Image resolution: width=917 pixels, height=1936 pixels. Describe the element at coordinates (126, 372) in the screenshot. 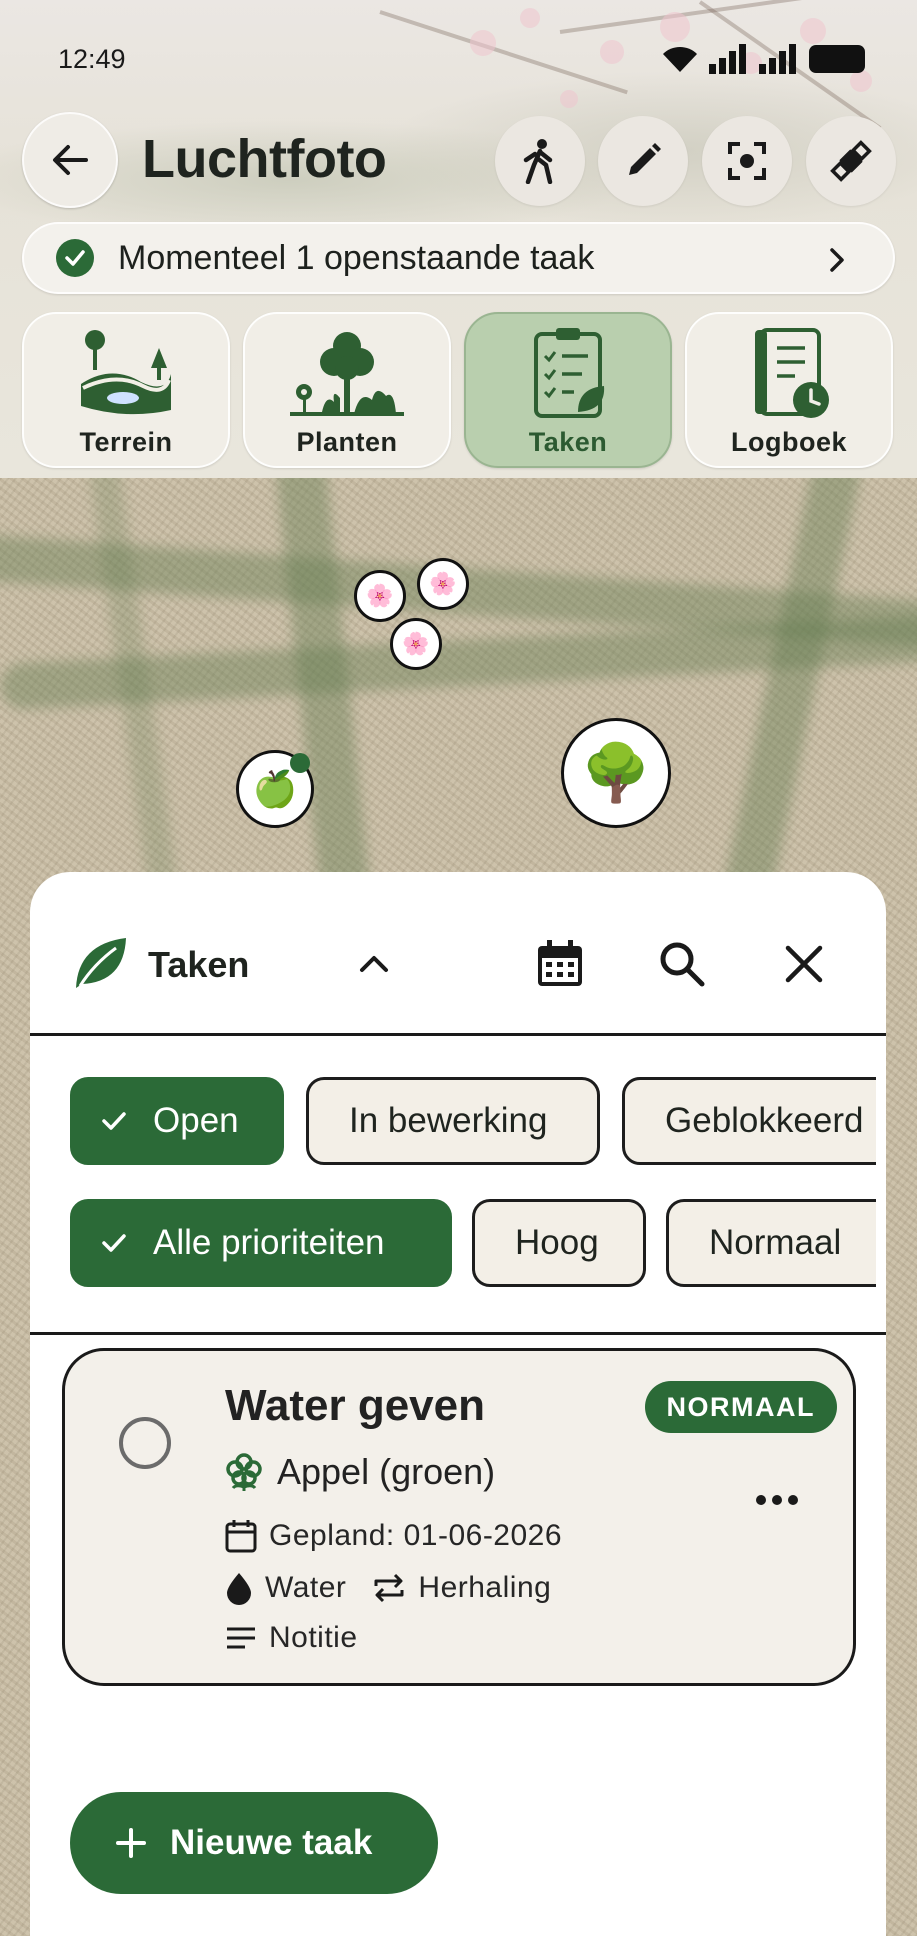

I see `terrain-icon` at that location.